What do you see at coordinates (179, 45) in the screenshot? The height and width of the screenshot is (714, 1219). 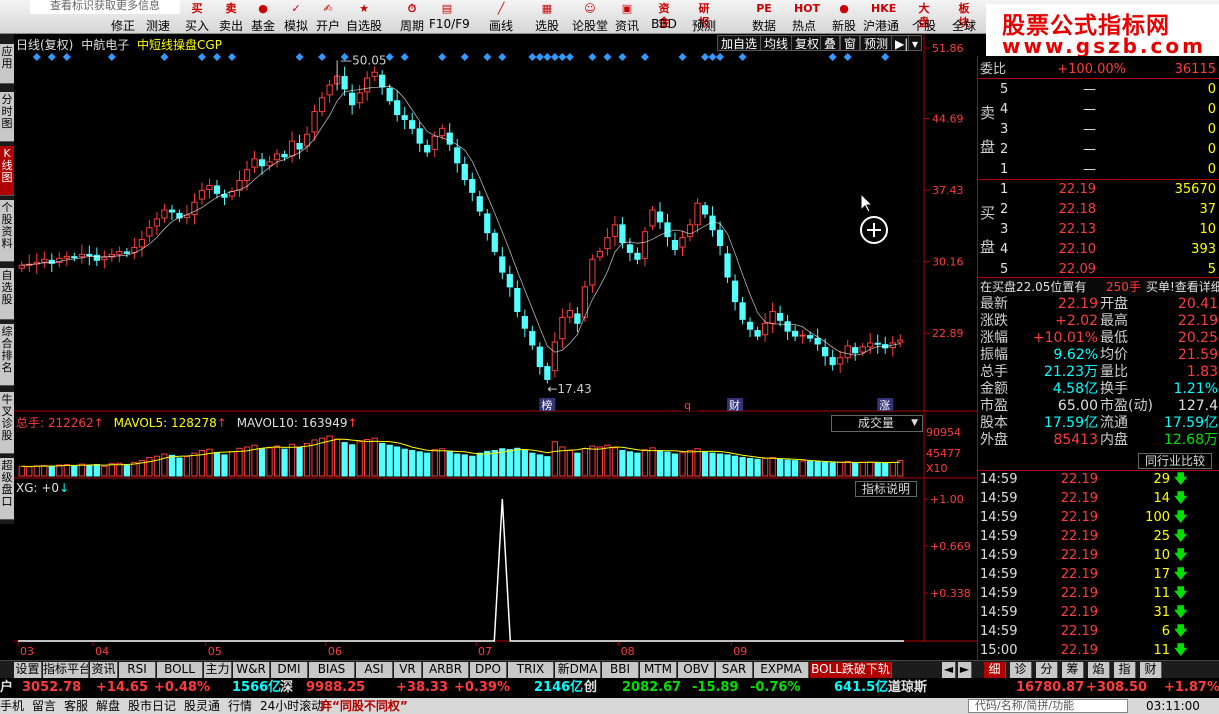 I see `indicator-name: 中短线操盘CGP` at bounding box center [179, 45].